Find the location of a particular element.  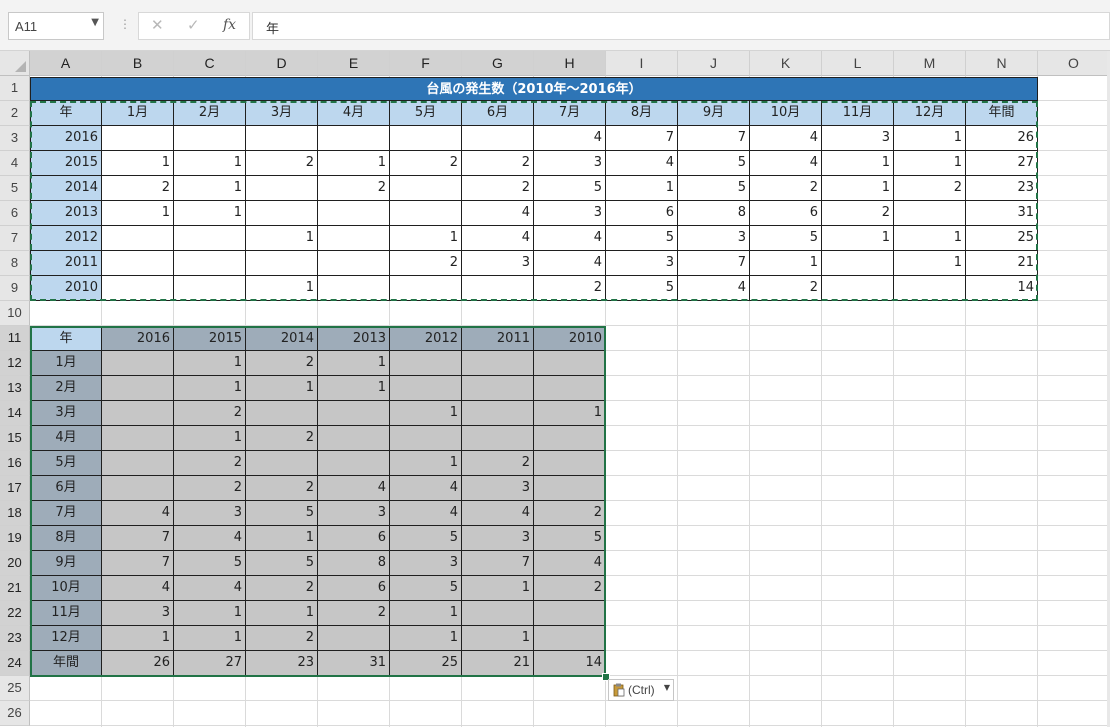

cell-A12: 1月 is located at coordinates (66, 363).